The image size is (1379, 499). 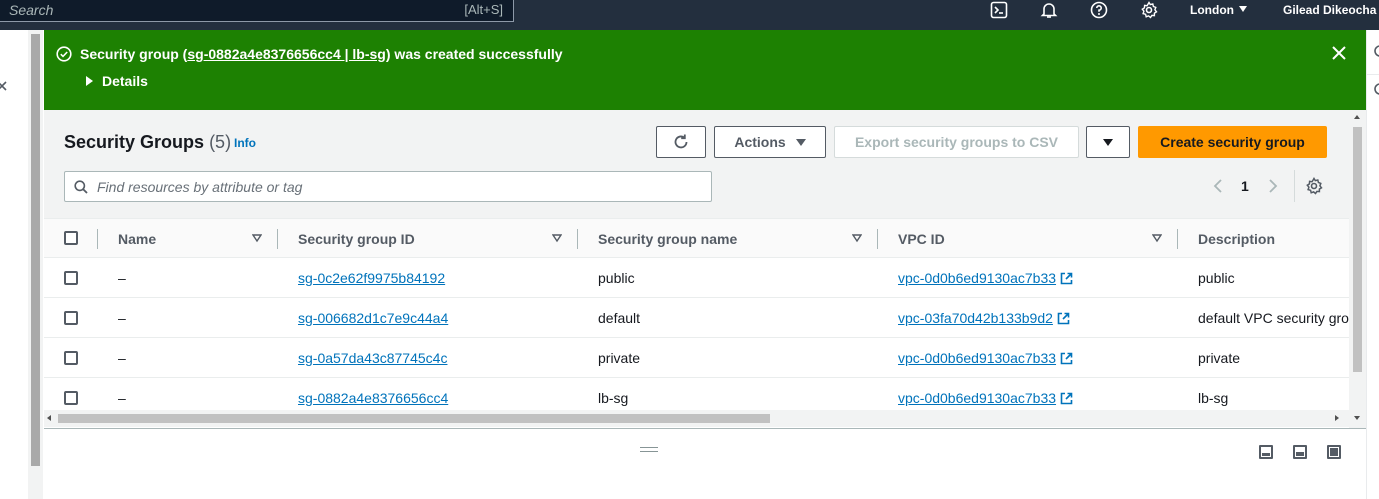 I want to click on scroll-down-icon, so click(x=1357, y=418).